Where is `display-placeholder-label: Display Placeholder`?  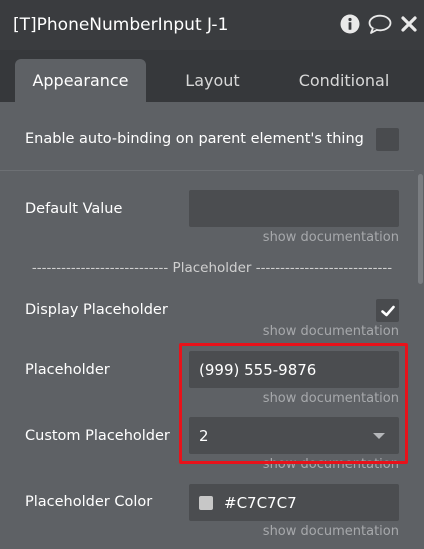 display-placeholder-label: Display Placeholder is located at coordinates (96, 310).